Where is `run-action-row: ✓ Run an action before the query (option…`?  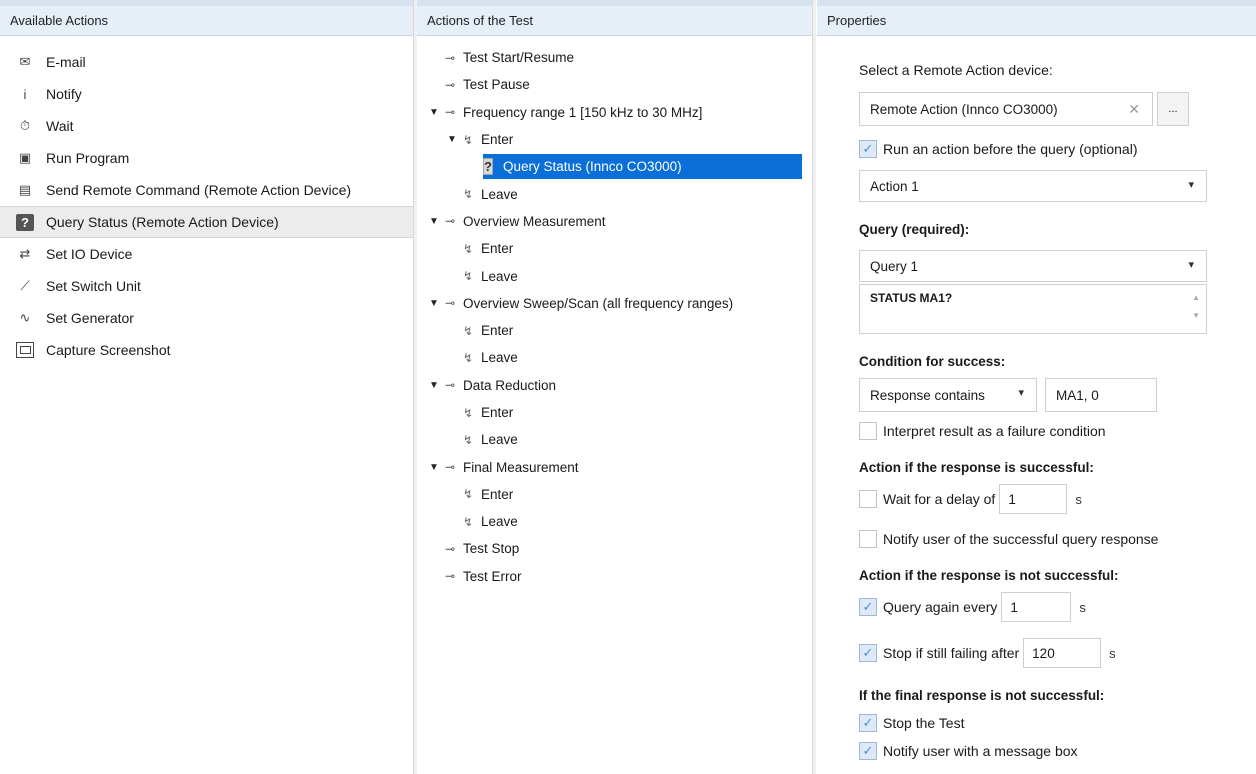 run-action-row: ✓ Run an action before the query (option… is located at coordinates (998, 149).